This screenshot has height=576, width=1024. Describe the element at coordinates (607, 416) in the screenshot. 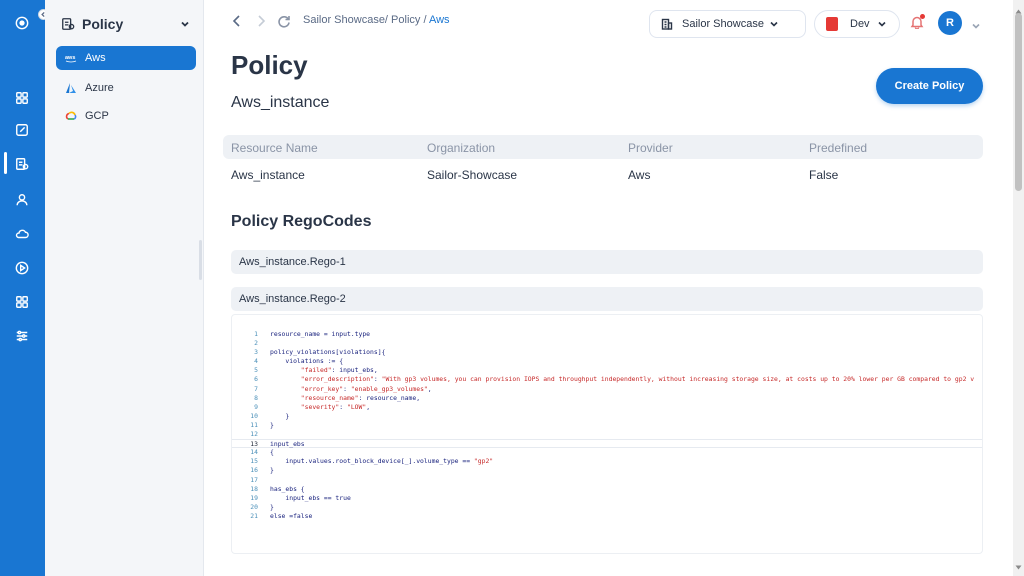

I see `code-line: 10 }` at that location.